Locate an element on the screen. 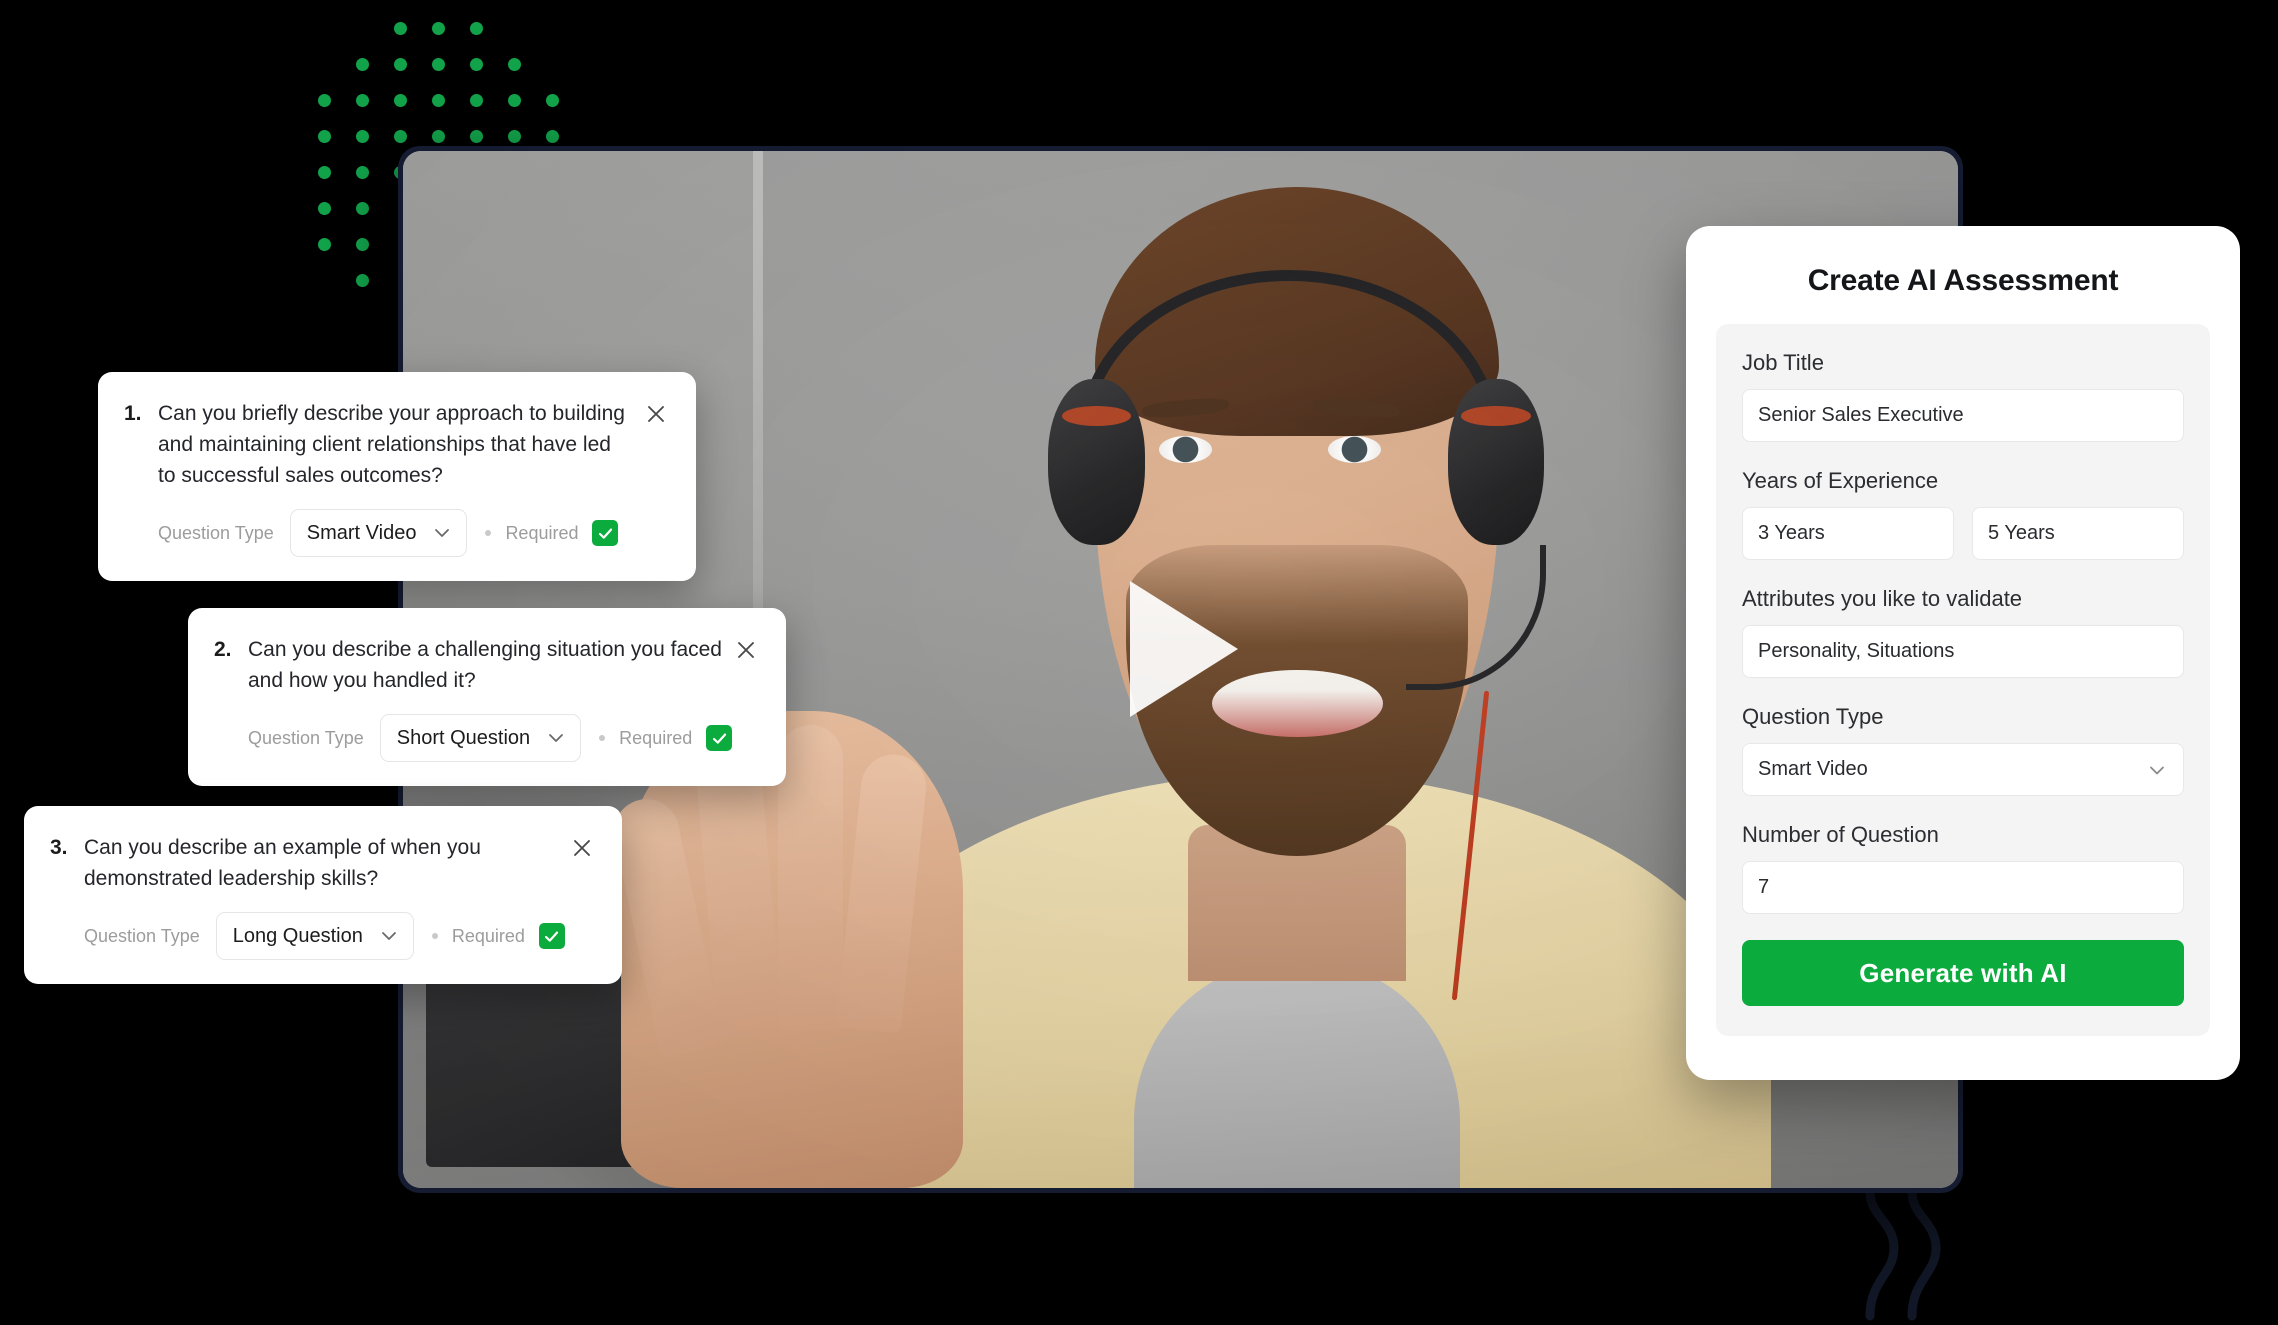  question-type-value: Long Question is located at coordinates (297, 935).